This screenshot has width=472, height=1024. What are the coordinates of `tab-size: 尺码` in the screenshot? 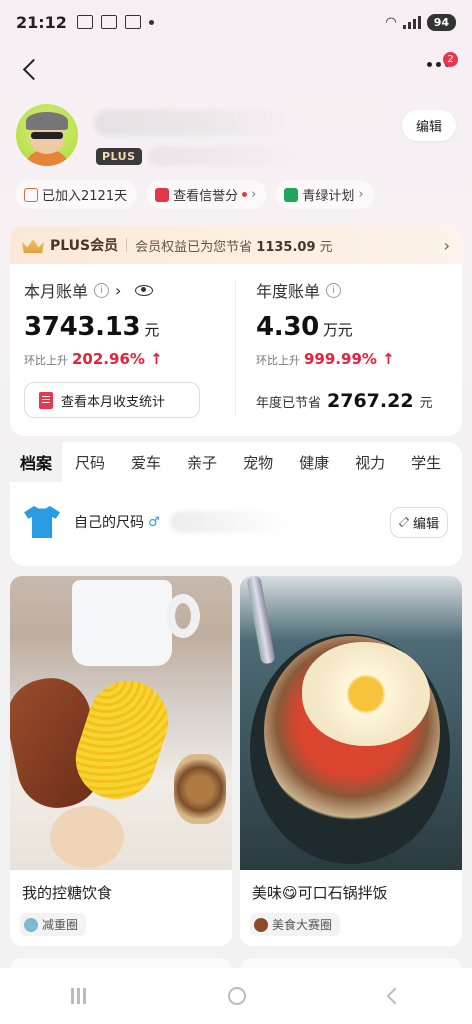 It's located at (90, 462).